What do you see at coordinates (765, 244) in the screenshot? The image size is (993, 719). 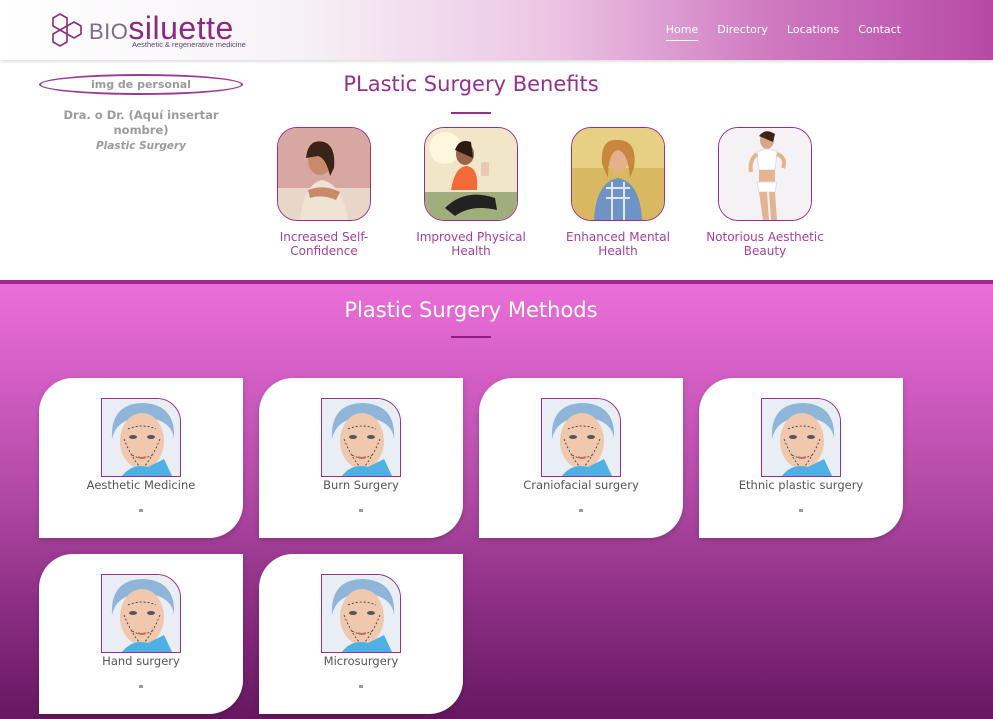 I see `benefit-label: Notorious Aesthetic Beauty` at bounding box center [765, 244].